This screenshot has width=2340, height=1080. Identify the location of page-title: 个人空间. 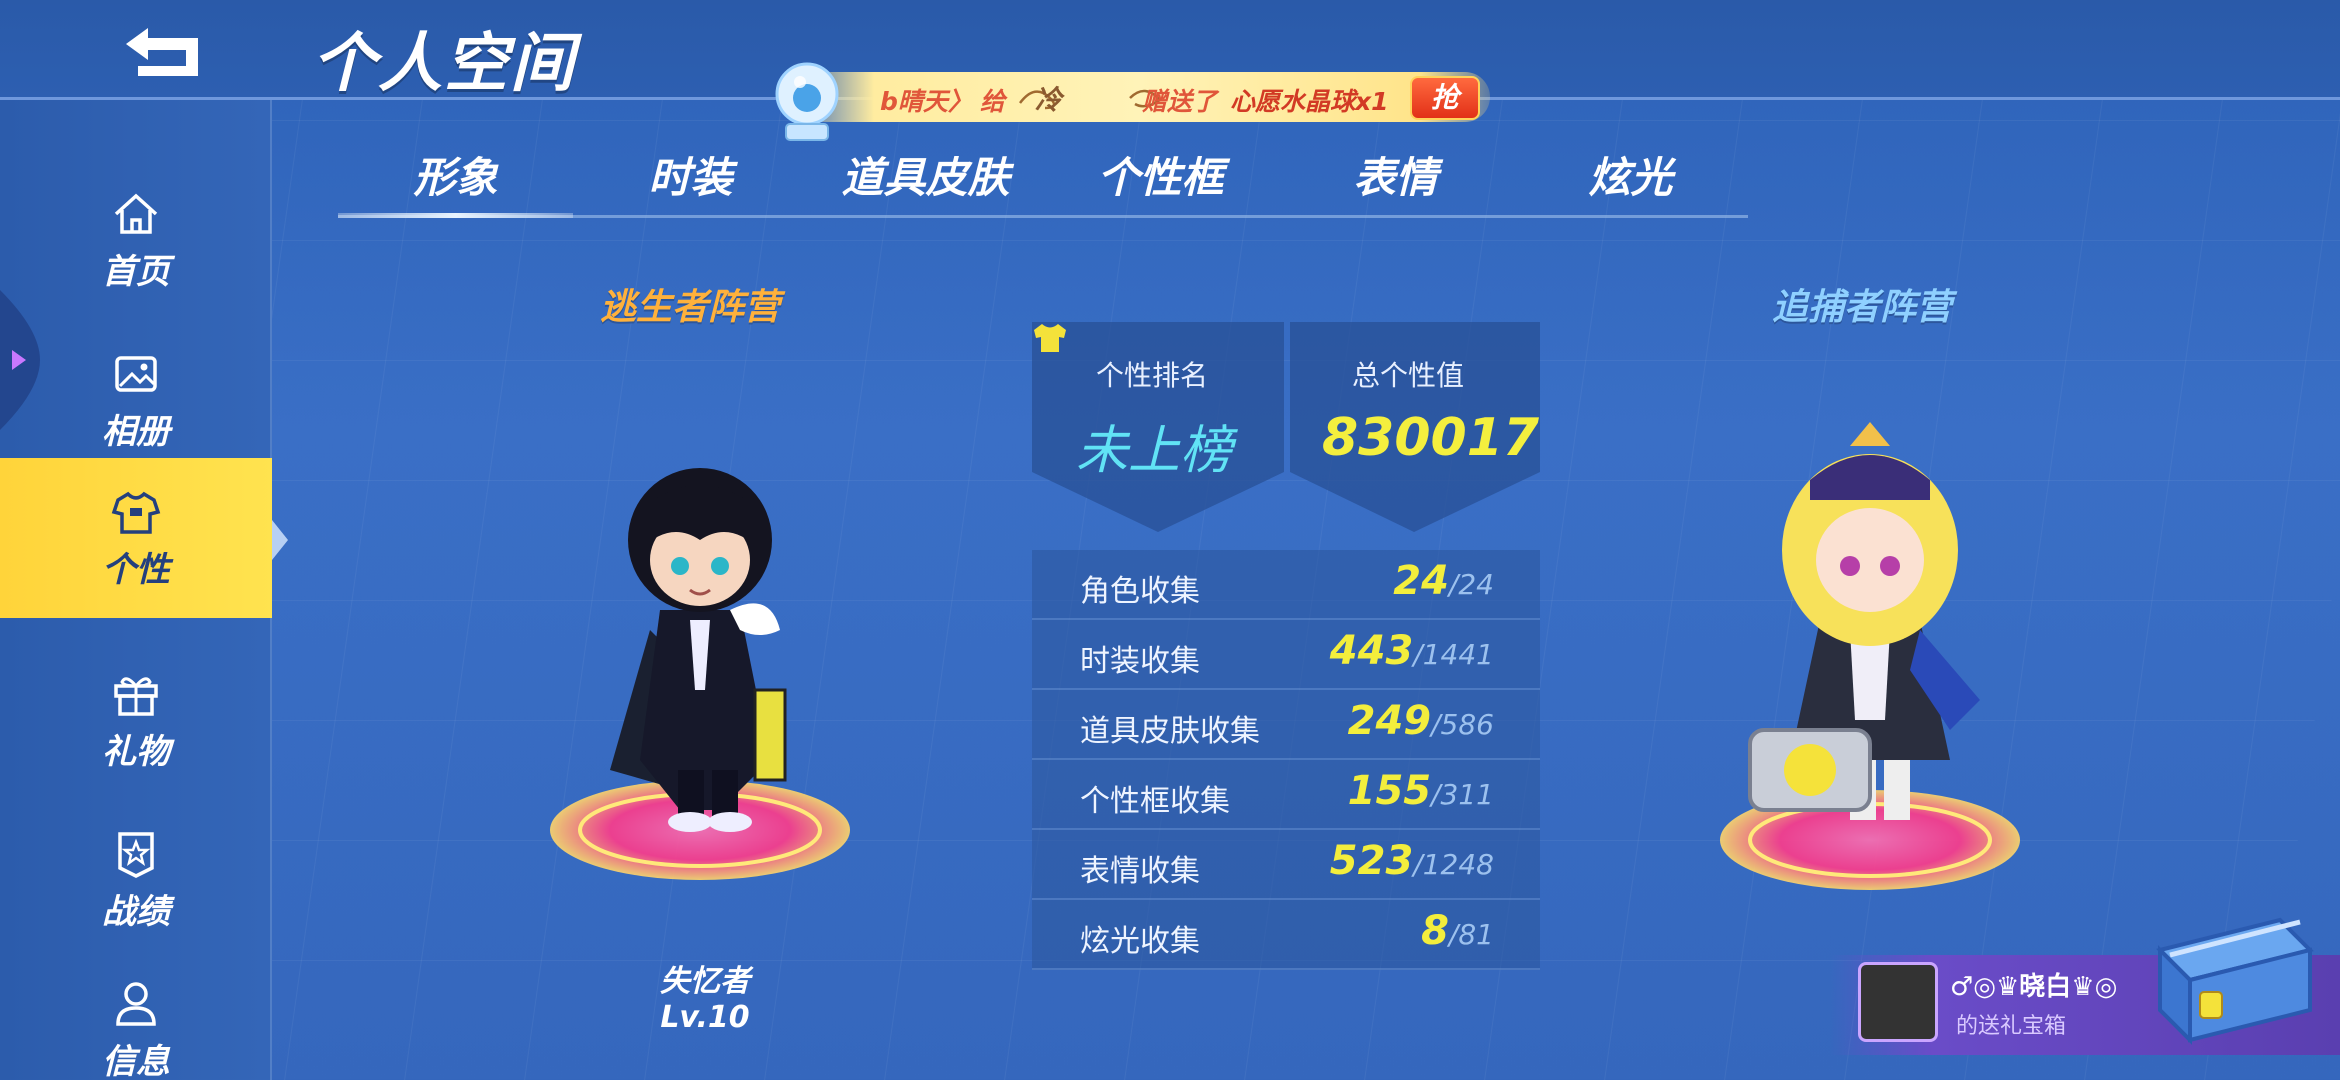
(444, 64).